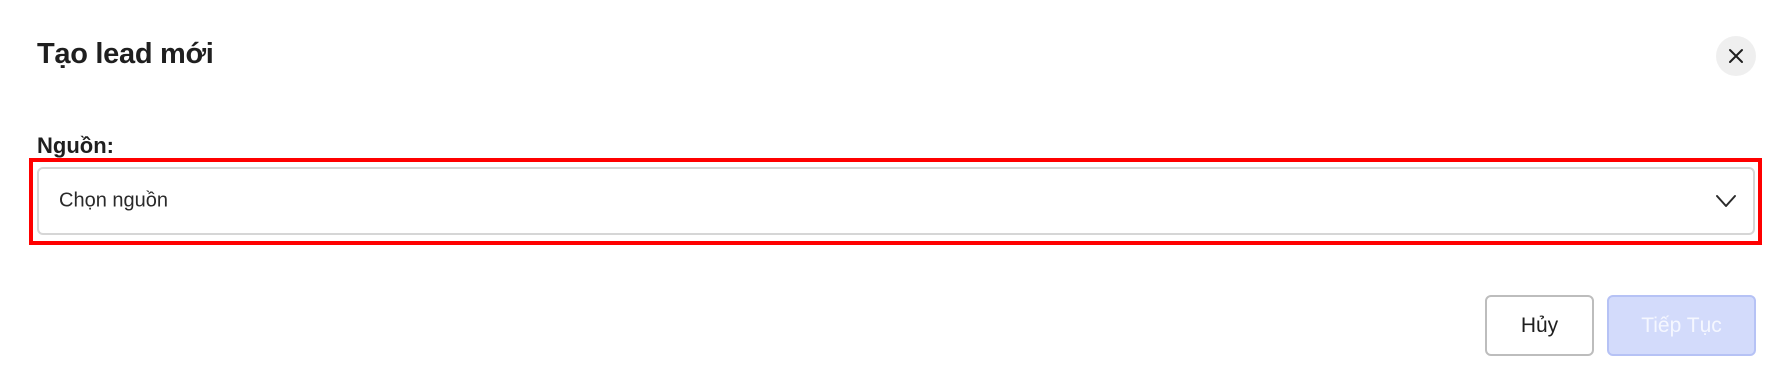  What do you see at coordinates (125, 54) in the screenshot?
I see `dialog-title: Tạo lead mới` at bounding box center [125, 54].